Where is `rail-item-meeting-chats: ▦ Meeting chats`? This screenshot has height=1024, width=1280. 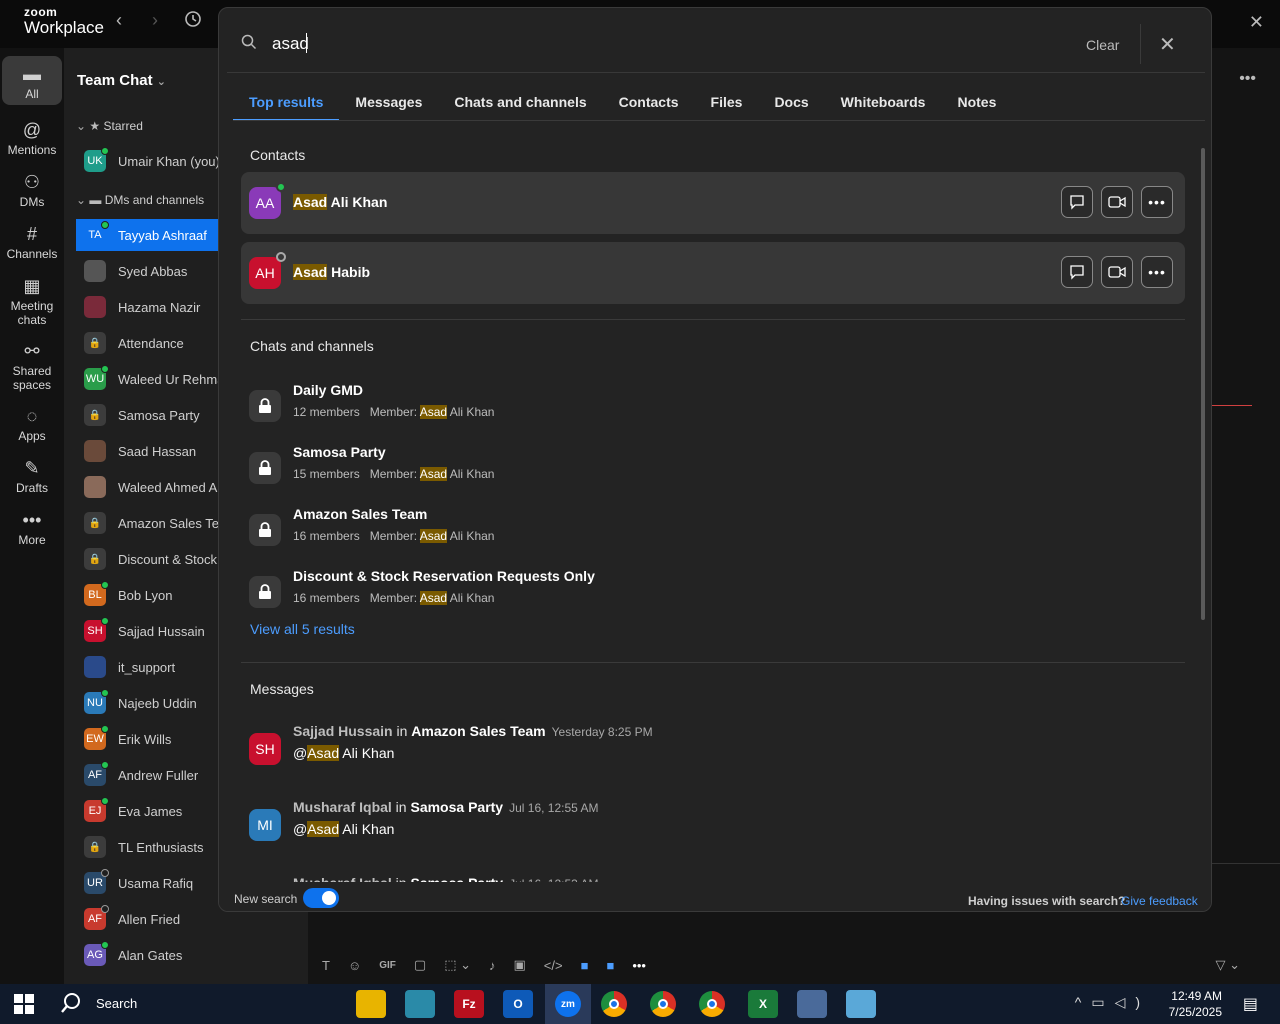
rail-item-meeting-chats: ▦ Meeting chats is located at coordinates (32, 299).